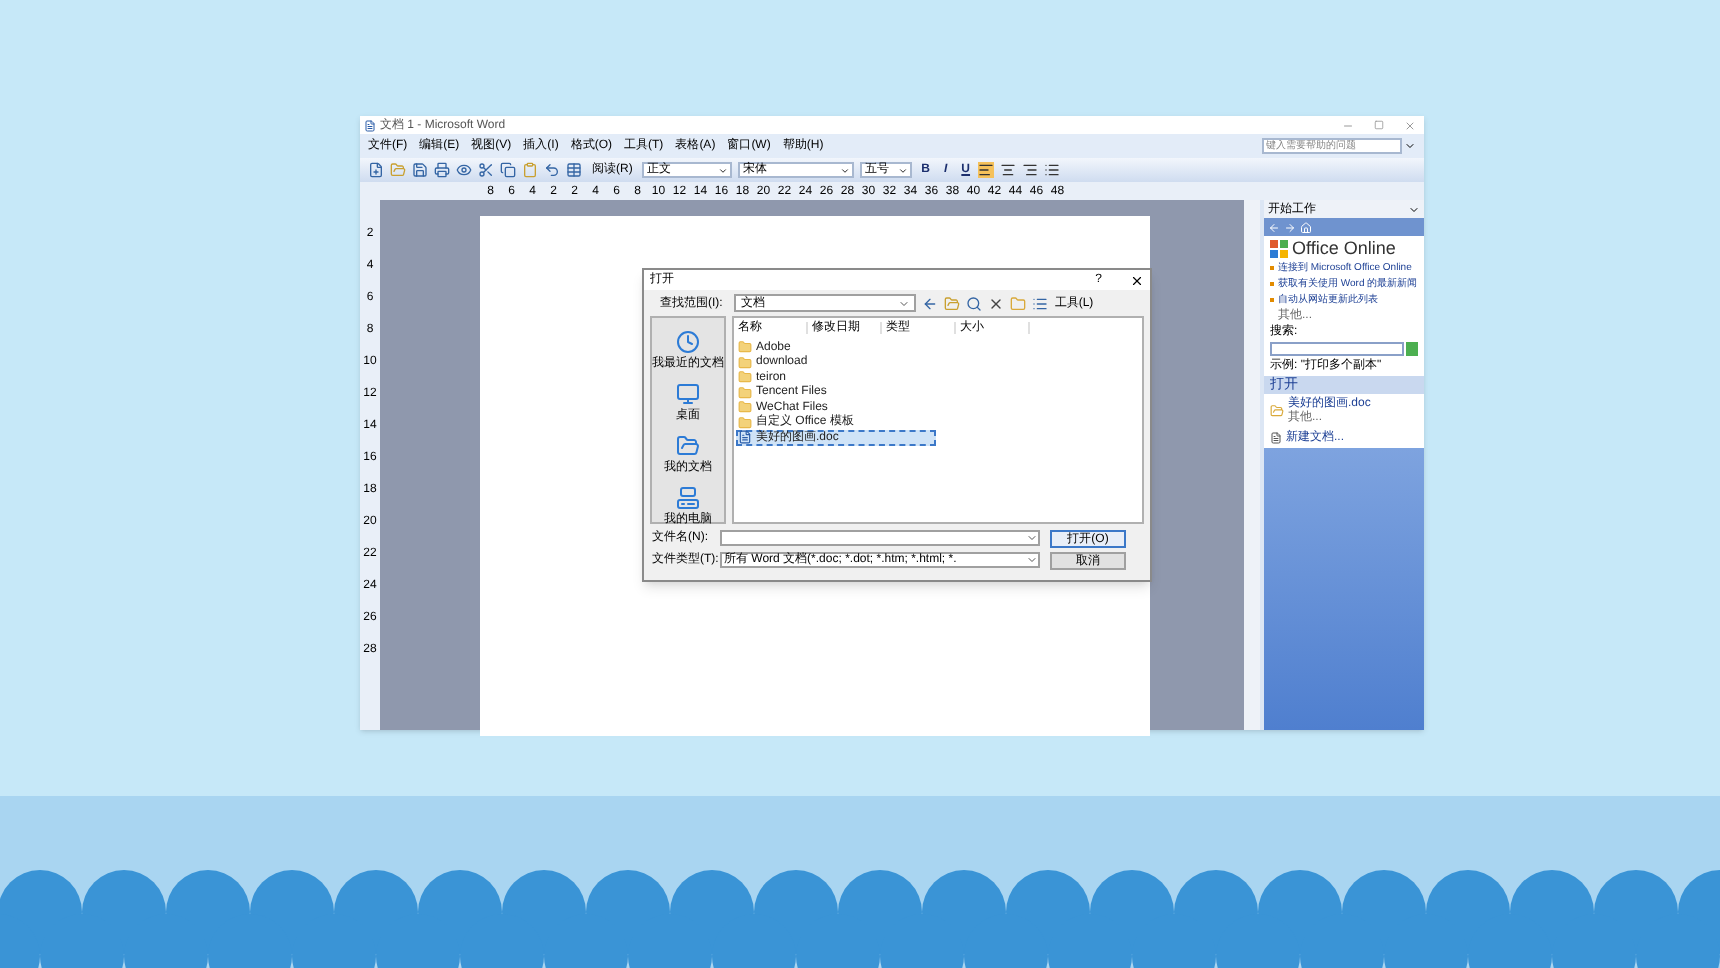 The width and height of the screenshot is (1720, 968). I want to click on list-icon, so click(1052, 170).